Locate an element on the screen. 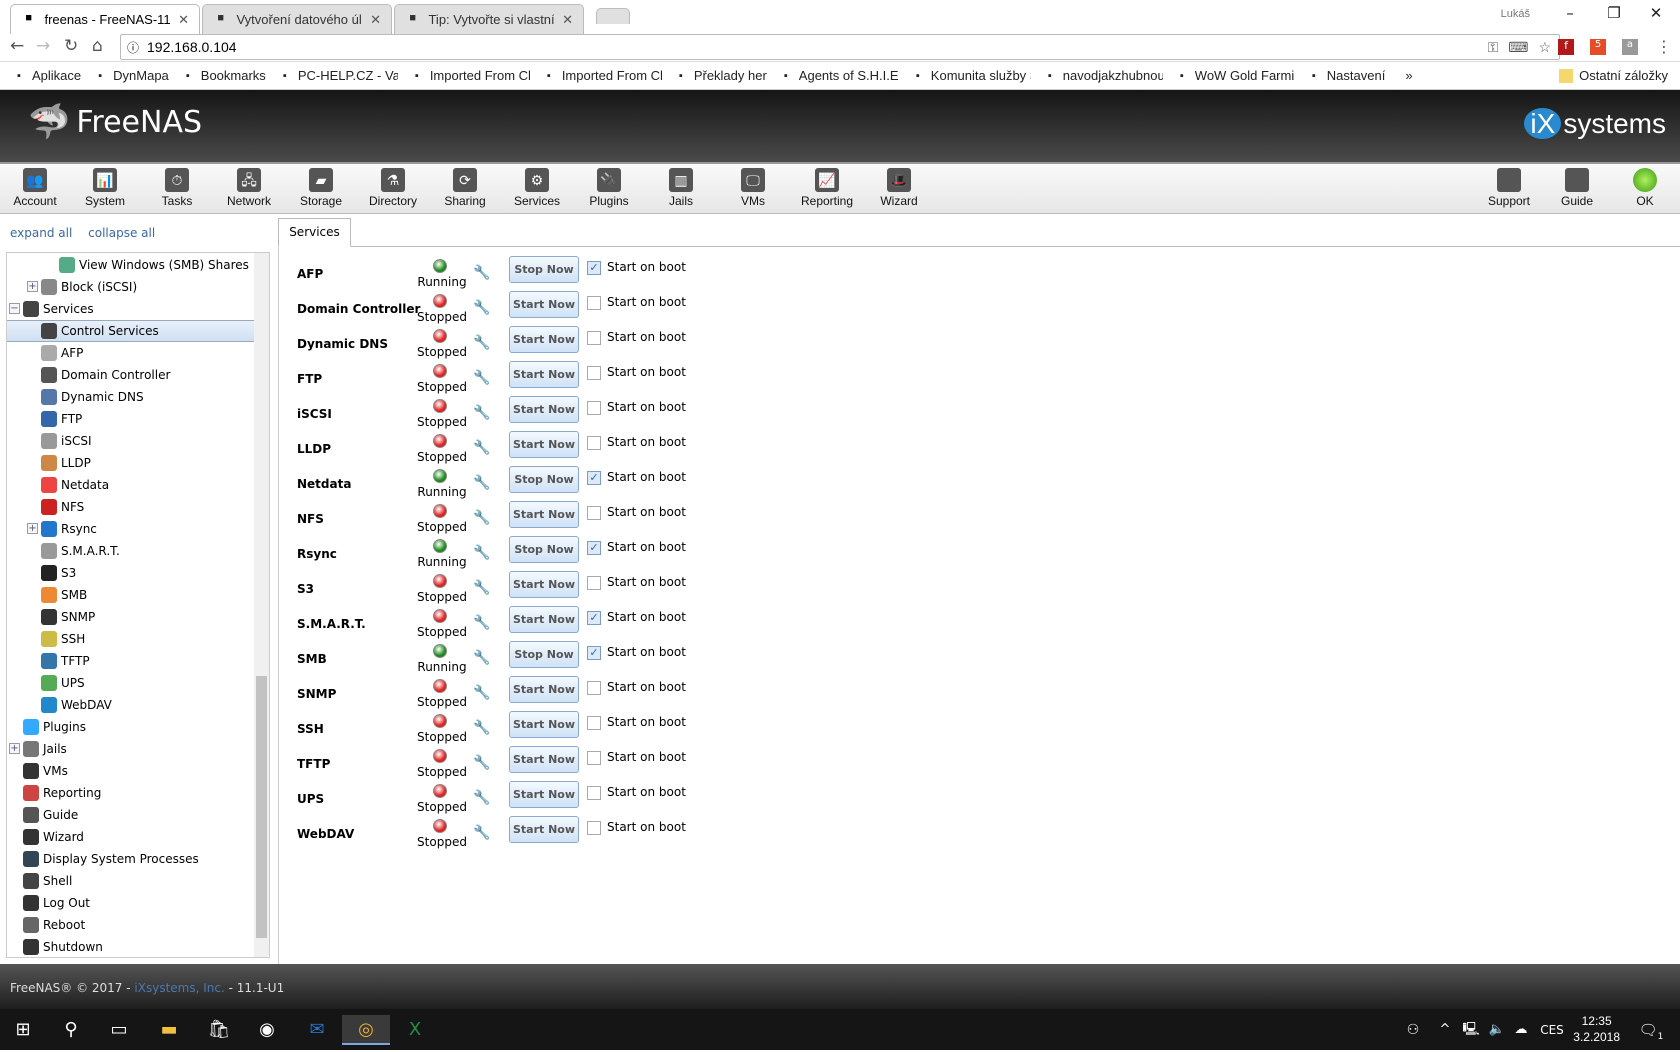 This screenshot has width=1680, height=1052. sidebar-item: Guide is located at coordinates (50, 815).